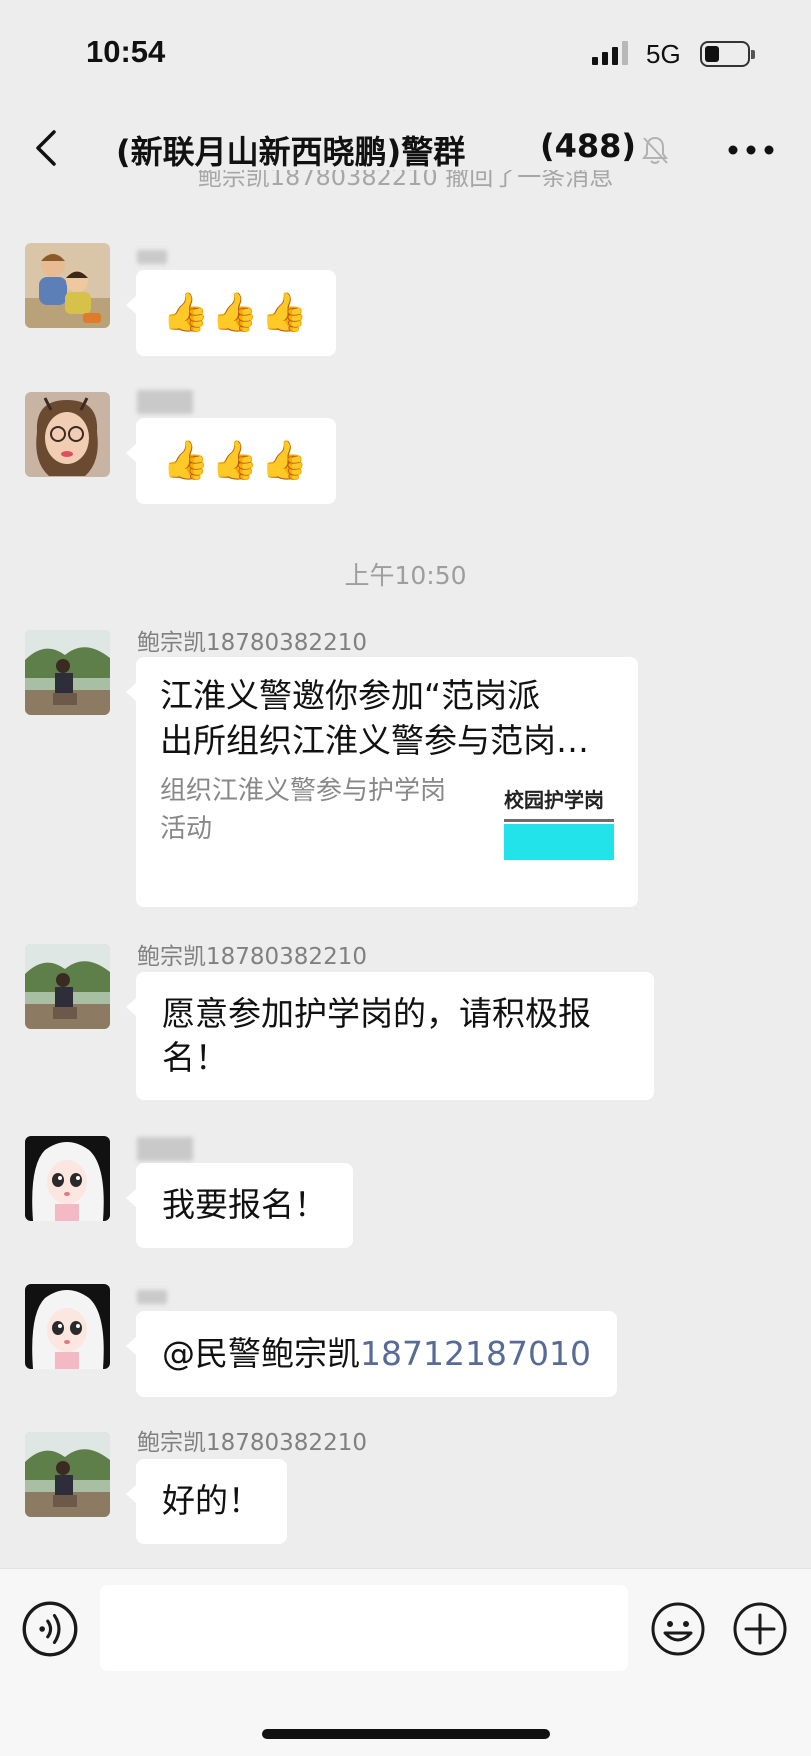  I want to click on plus-icon, so click(760, 1629).